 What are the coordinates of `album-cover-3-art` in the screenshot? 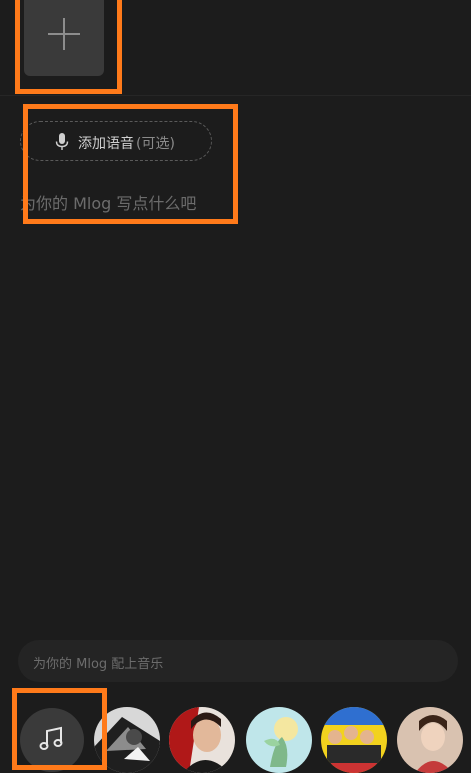 It's located at (279, 740).